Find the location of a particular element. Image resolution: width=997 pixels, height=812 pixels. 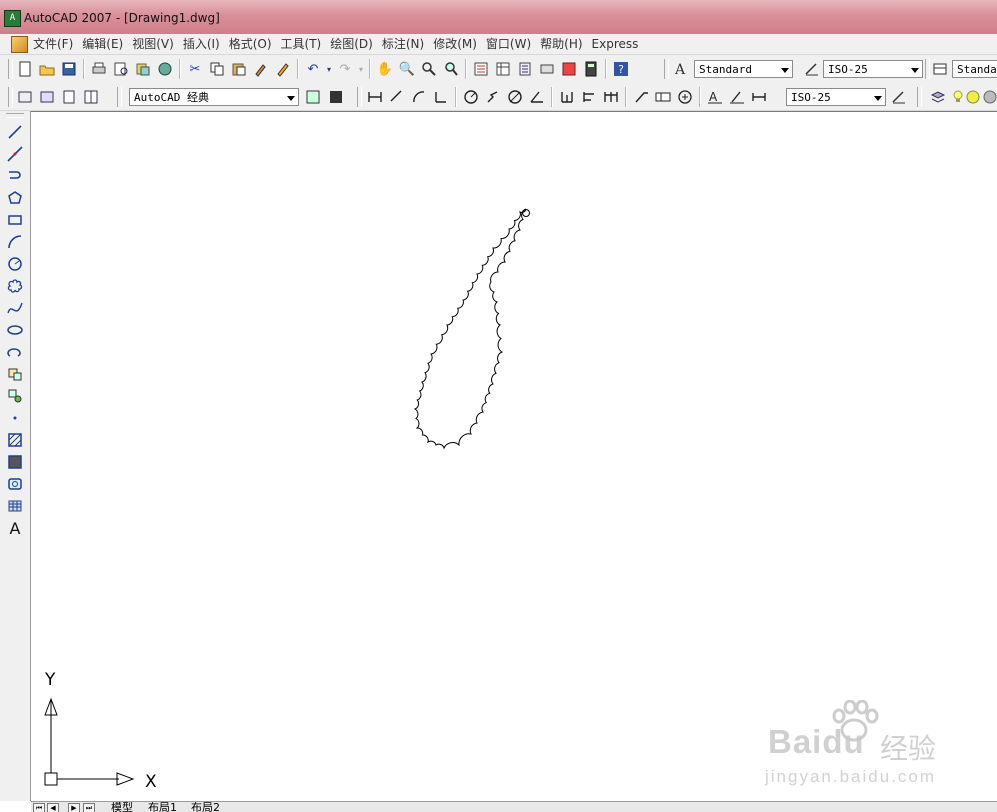

page-setup-icon is located at coordinates (69, 97).